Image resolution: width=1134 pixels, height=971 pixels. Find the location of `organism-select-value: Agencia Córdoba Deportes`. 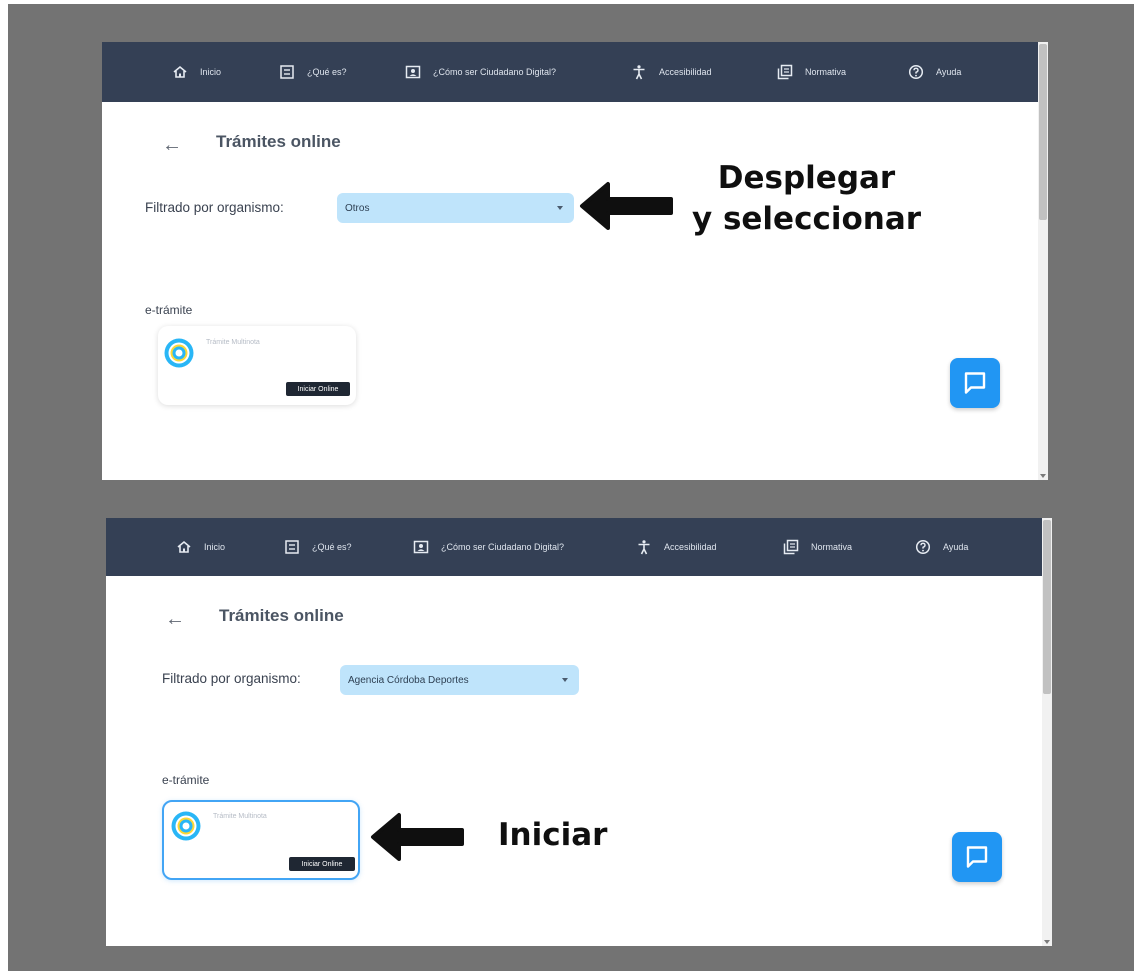

organism-select-value: Agencia Córdoba Deportes is located at coordinates (408, 680).